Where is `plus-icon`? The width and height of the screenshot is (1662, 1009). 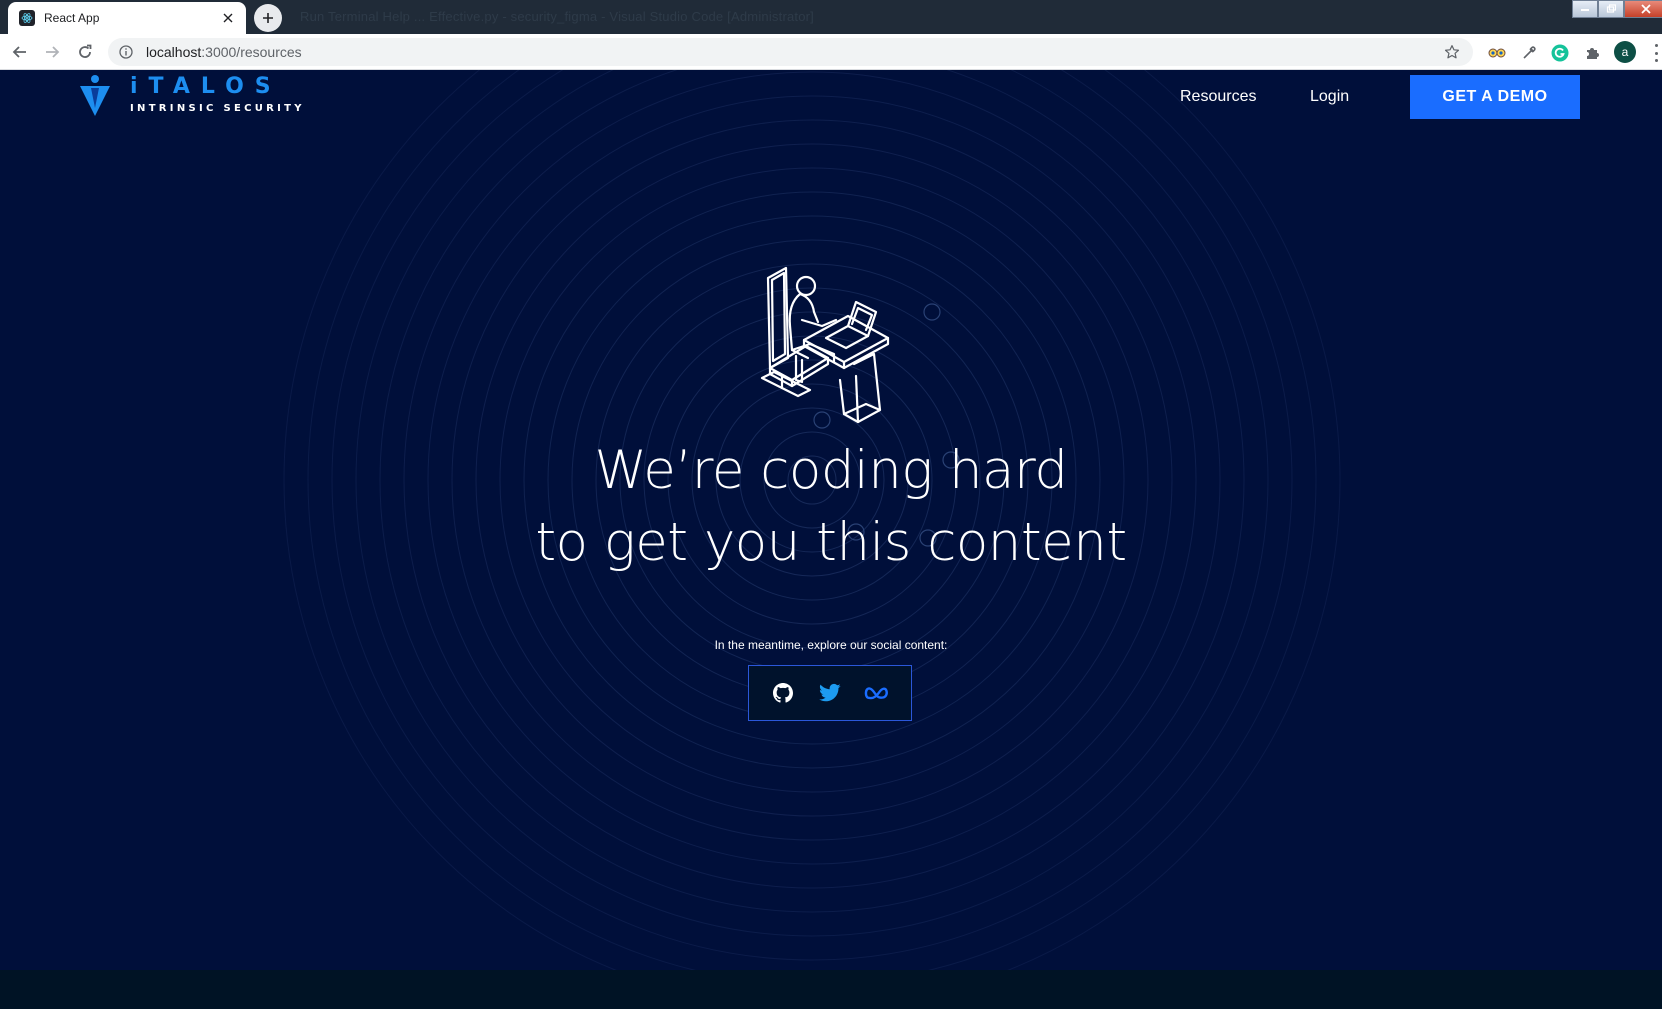 plus-icon is located at coordinates (268, 18).